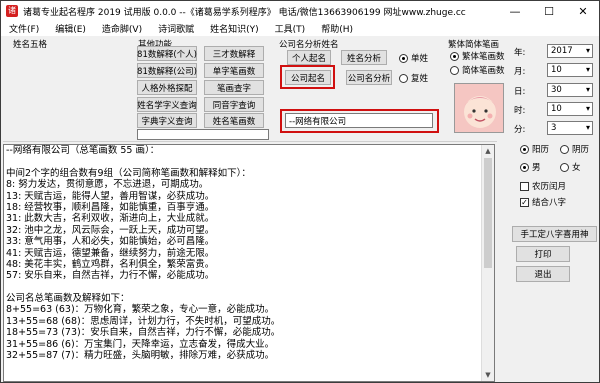  What do you see at coordinates (488, 375) in the screenshot?
I see `scroll-down-icon: ▼` at bounding box center [488, 375].